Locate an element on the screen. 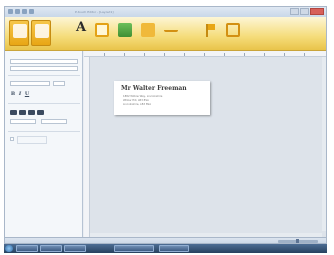 Image resolution: width=334 pixels, height=255 pixels. taskbar is located at coordinates (165, 248).